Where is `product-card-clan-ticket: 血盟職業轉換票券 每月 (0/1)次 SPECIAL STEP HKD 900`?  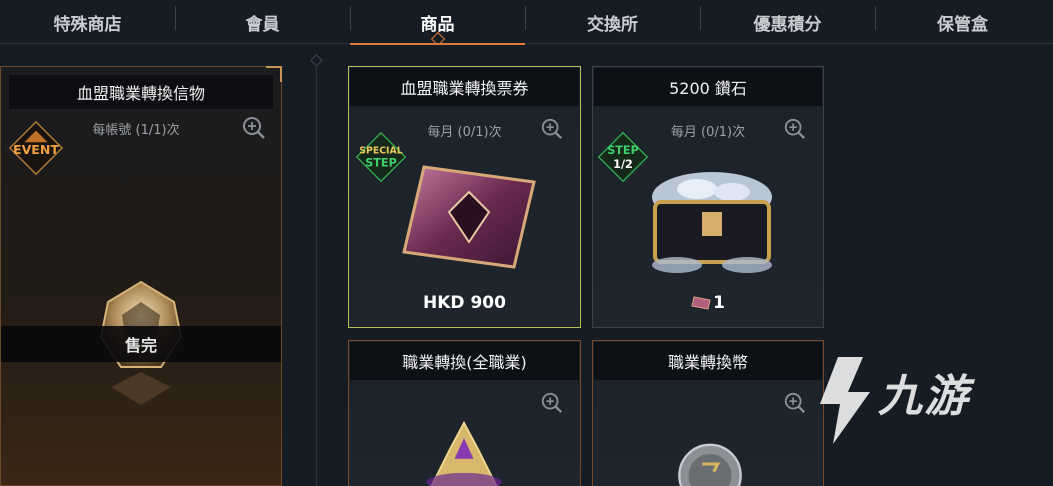 product-card-clan-ticket: 血盟職業轉換票券 每月 (0/1)次 SPECIAL STEP HKD 900 is located at coordinates (464, 197).